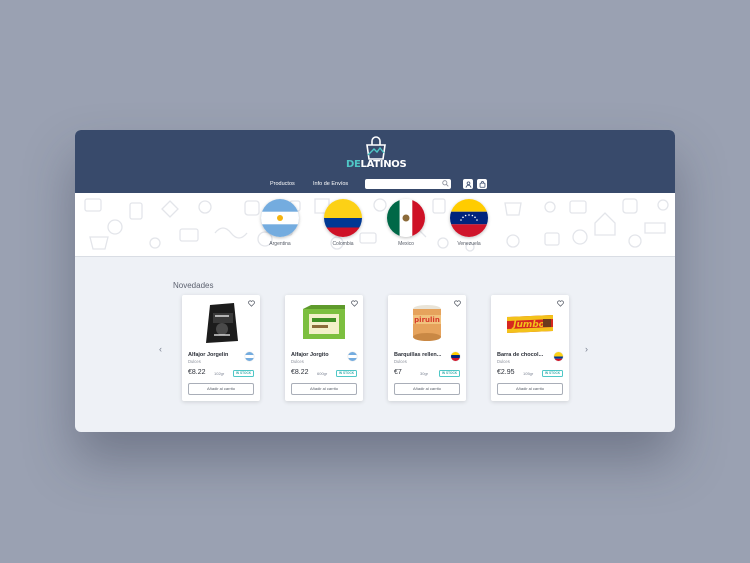 The width and height of the screenshot is (750, 563). What do you see at coordinates (317, 355) in the screenshot?
I see `product-name: Alfajor Jorgito` at bounding box center [317, 355].